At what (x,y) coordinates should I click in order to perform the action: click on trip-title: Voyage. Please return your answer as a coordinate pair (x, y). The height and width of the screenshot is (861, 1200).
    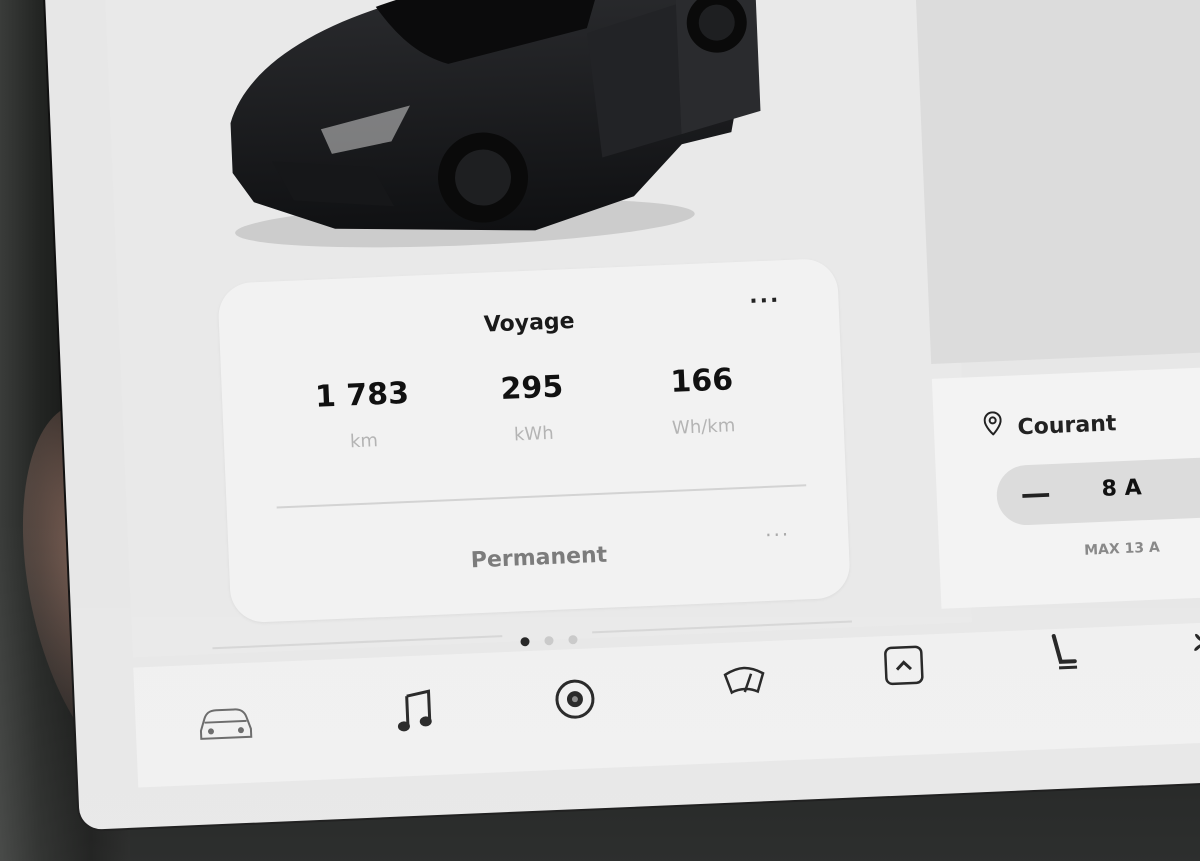
    Looking at the image, I should click on (529, 323).